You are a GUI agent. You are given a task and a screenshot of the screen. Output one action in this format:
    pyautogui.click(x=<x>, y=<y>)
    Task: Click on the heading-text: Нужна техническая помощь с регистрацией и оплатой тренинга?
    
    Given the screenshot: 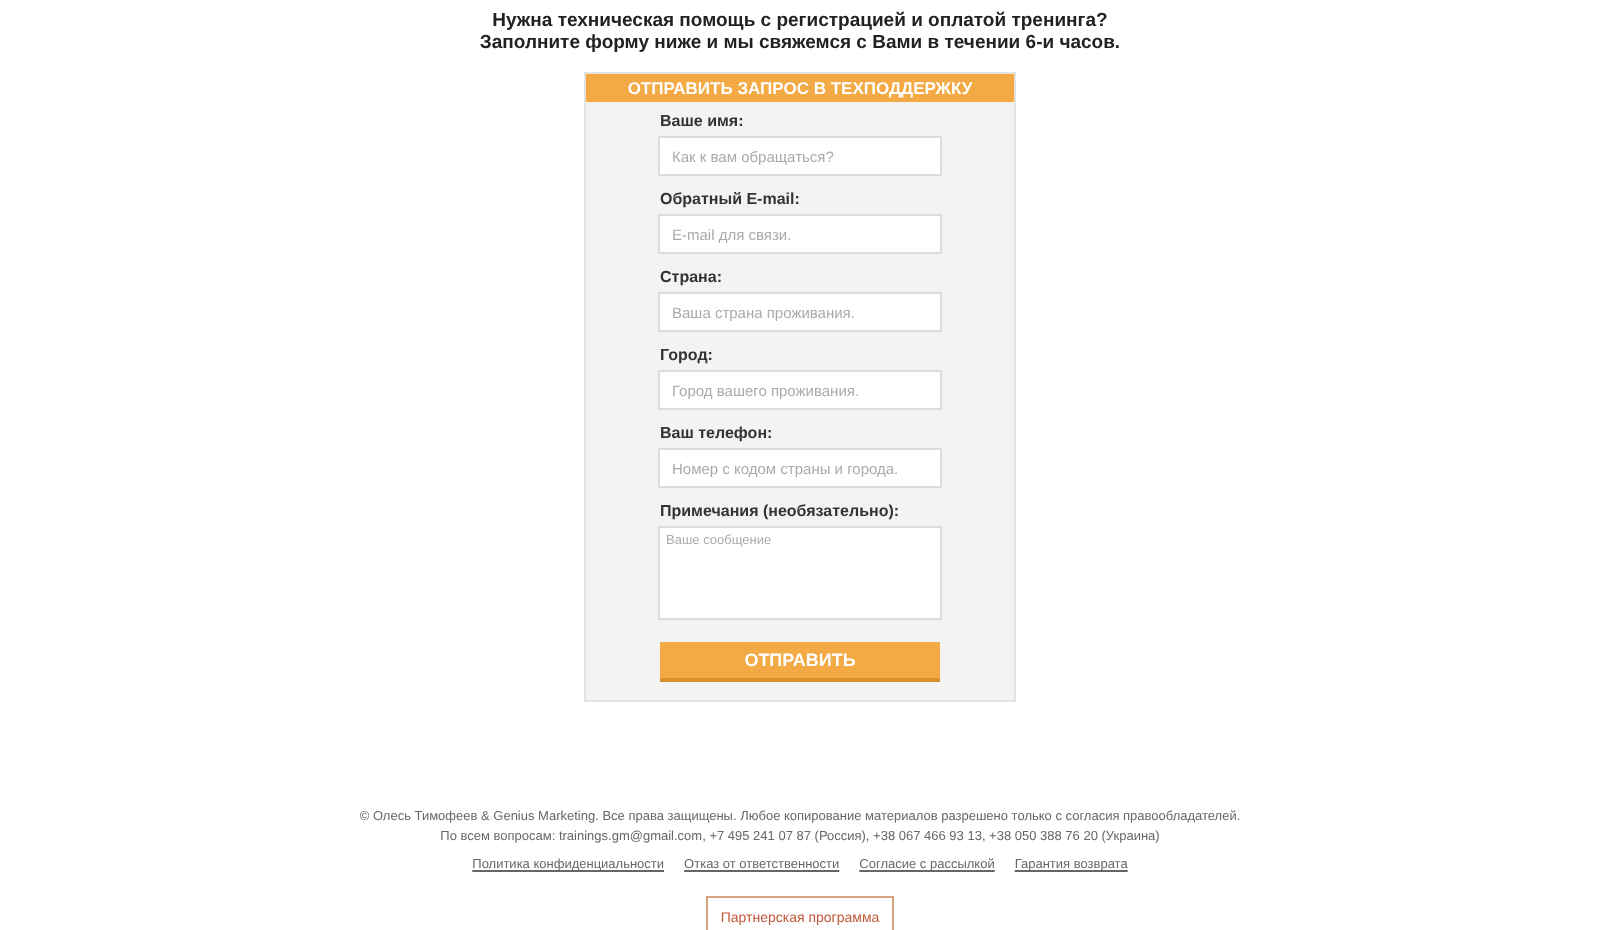 What is the action you would take?
    pyautogui.click(x=800, y=21)
    